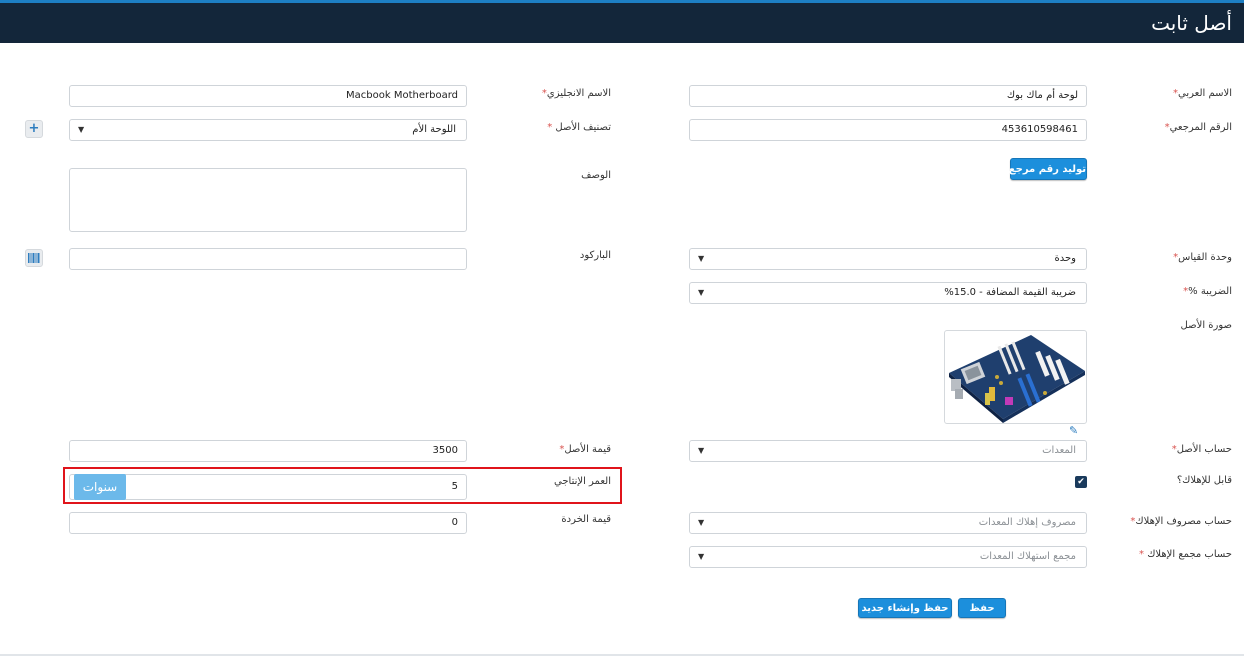 This screenshot has width=1244, height=656. Describe the element at coordinates (1201, 449) in the screenshot. I see `asset-account-label: حساب الأصل*` at that location.